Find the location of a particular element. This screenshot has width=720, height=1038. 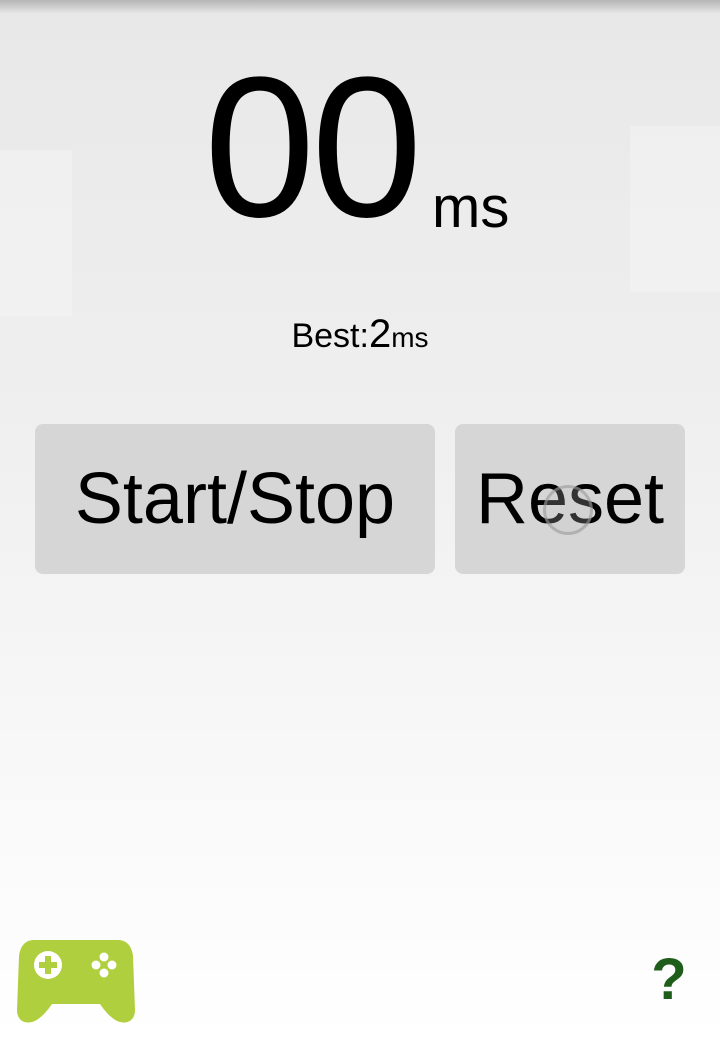

best-time: Best:2ms is located at coordinates (360, 334).